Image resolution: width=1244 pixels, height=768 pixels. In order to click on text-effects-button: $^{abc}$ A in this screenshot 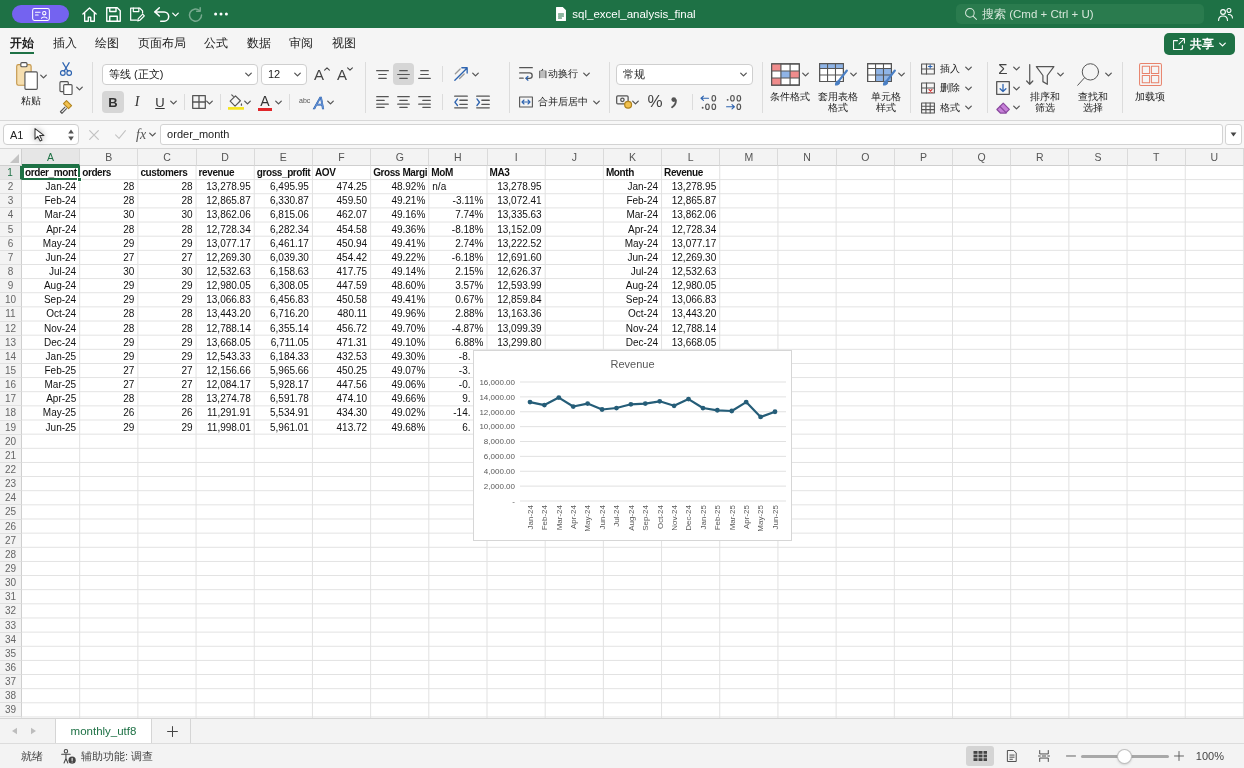, I will do `click(312, 102)`.